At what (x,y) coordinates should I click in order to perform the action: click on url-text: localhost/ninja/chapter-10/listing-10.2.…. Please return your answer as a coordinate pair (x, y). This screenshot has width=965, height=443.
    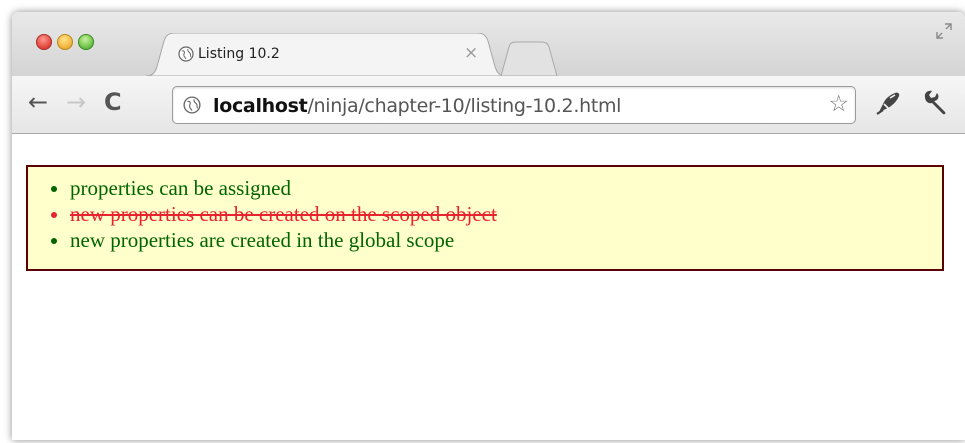
    Looking at the image, I should click on (417, 106).